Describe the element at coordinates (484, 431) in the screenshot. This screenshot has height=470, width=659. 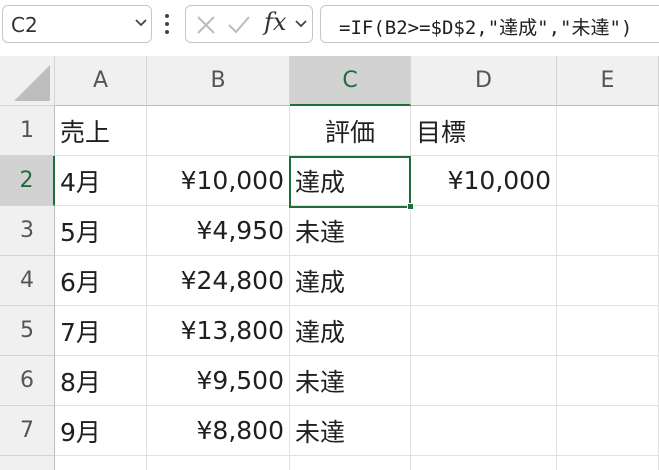
I see `cell-d7` at that location.